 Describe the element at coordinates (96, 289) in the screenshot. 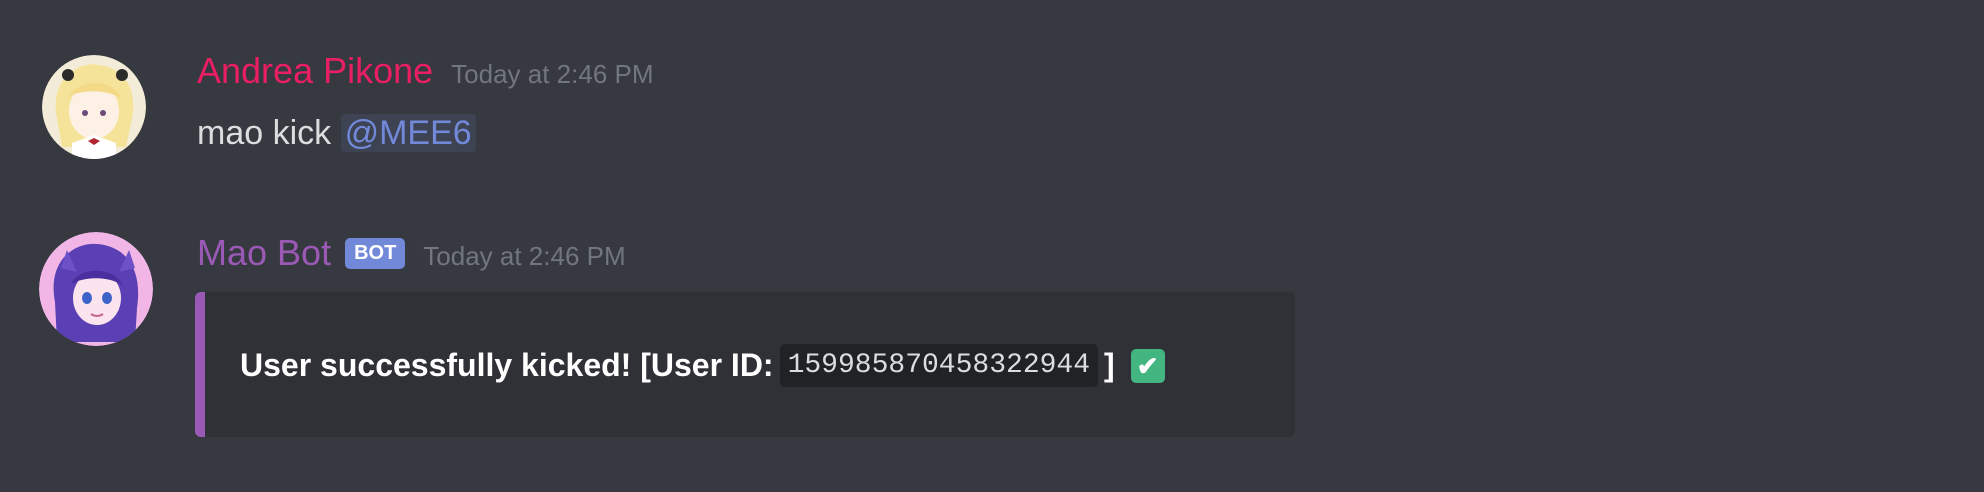

I see `avatar-mao-bot` at that location.